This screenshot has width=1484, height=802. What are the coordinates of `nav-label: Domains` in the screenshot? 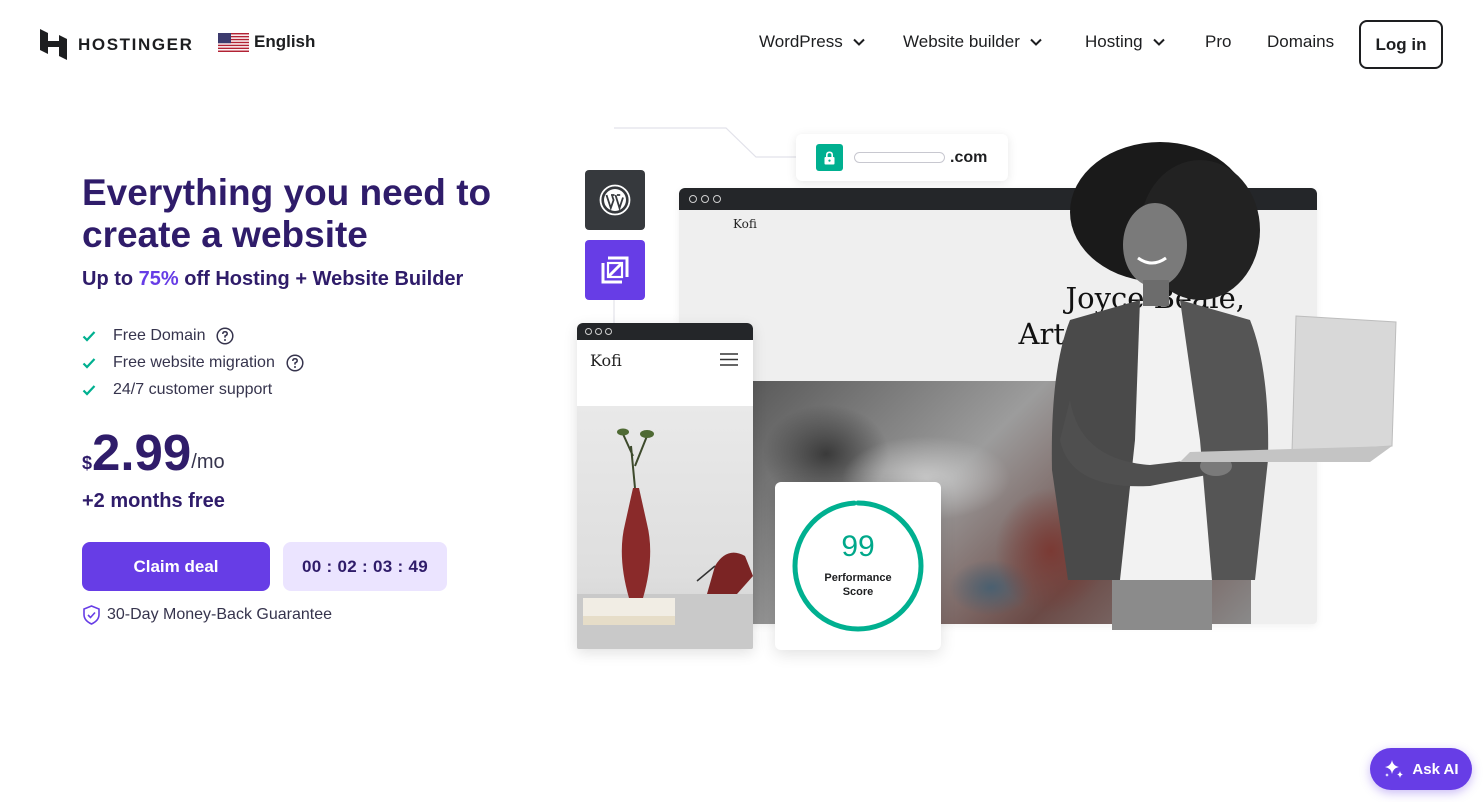 It's located at (1301, 41).